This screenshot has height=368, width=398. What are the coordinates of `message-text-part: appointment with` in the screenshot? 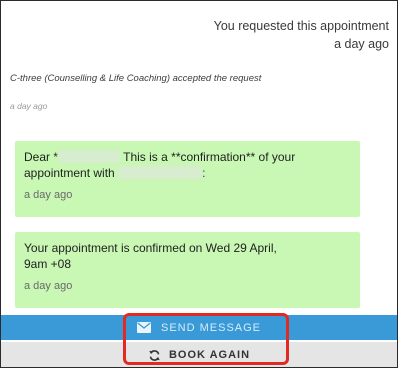 It's located at (69, 173).